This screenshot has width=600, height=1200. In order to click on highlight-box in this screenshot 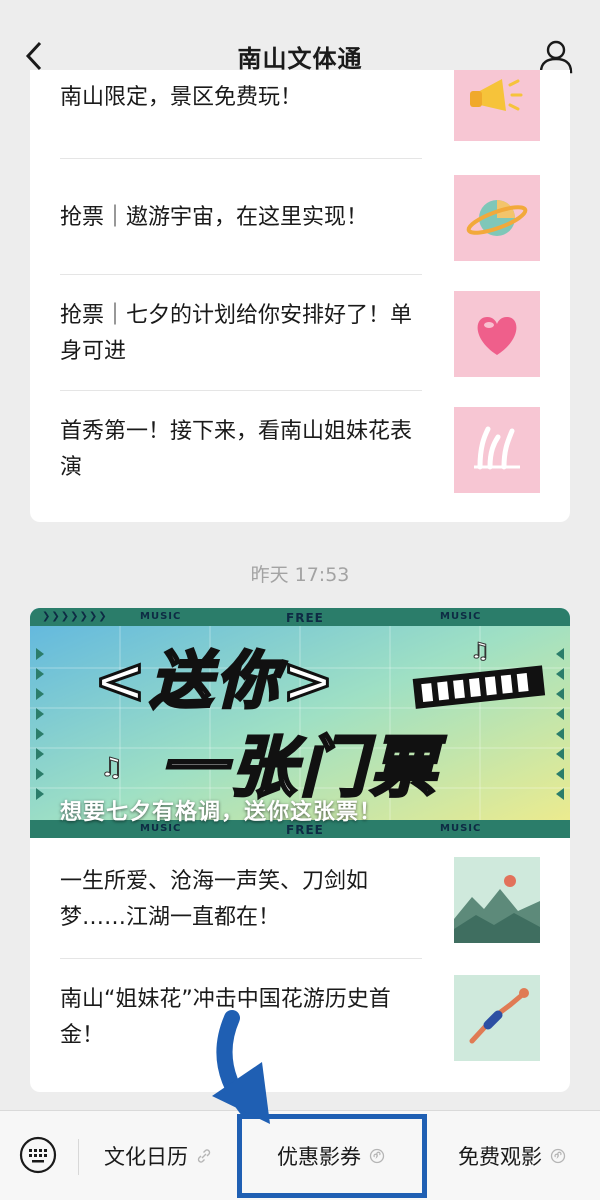, I will do `click(332, 1156)`.